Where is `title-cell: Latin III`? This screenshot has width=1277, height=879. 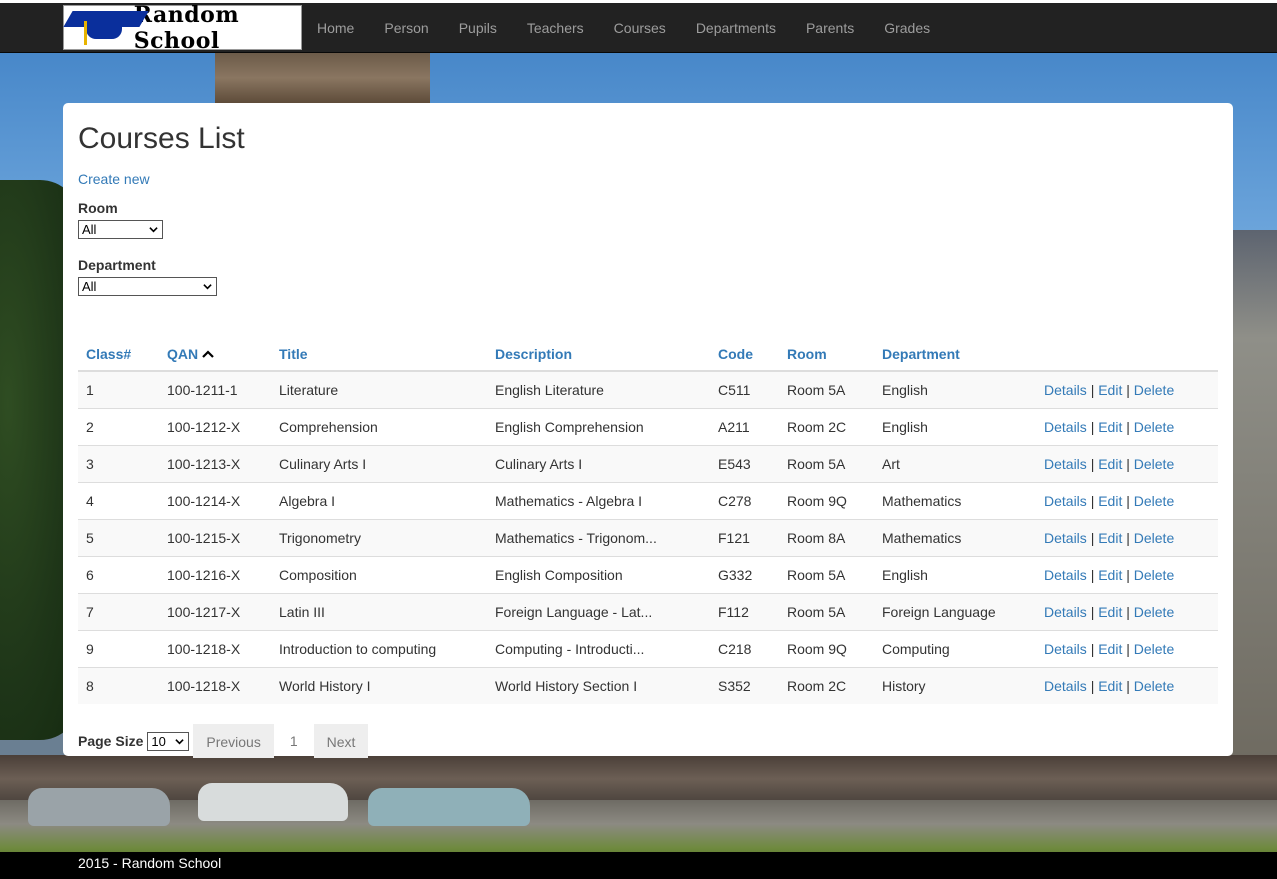 title-cell: Latin III is located at coordinates (379, 611).